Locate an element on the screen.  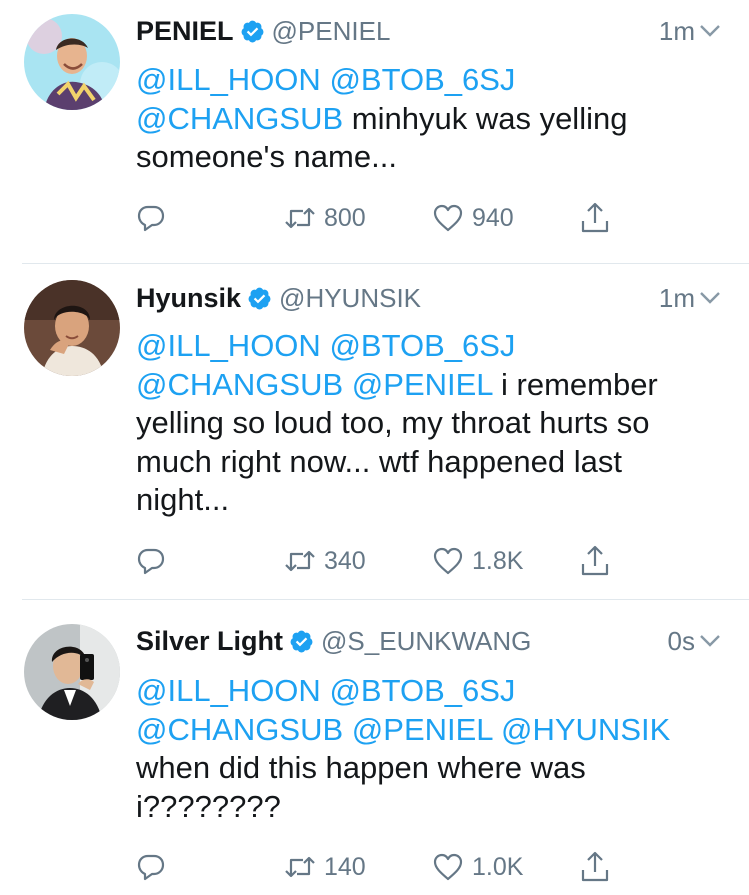
tweet-text-fragment: i???????? is located at coordinates (208, 806).